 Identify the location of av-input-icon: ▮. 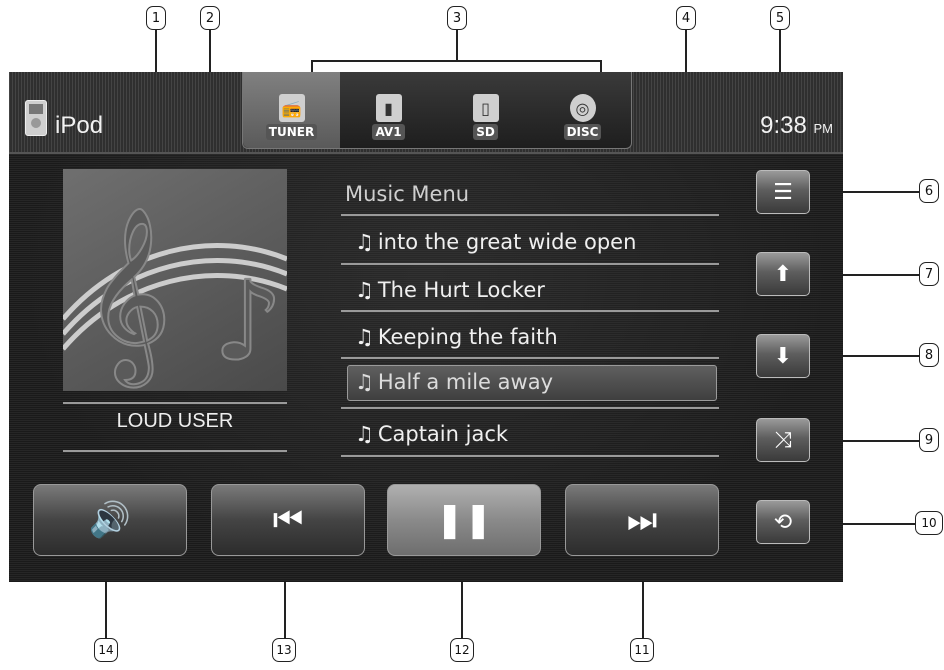
(388, 108).